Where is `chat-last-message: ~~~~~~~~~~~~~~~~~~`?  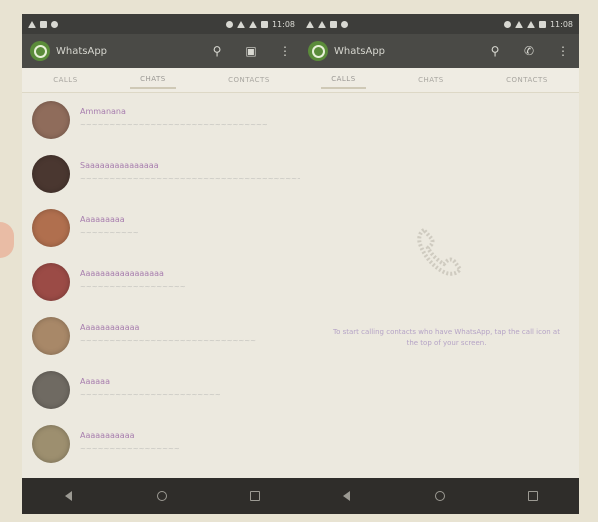
chat-last-message: ~~~~~~~~~~~~~~~~~~ is located at coordinates (133, 287).